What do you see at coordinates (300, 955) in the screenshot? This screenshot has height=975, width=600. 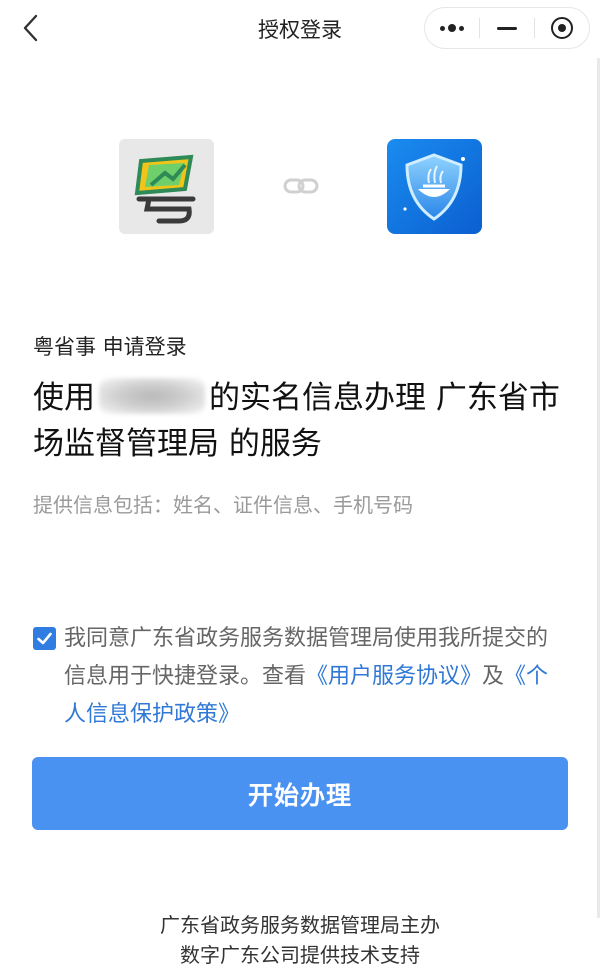 I see `footer-tech-support: 数字广东公司提供技术支持` at bounding box center [300, 955].